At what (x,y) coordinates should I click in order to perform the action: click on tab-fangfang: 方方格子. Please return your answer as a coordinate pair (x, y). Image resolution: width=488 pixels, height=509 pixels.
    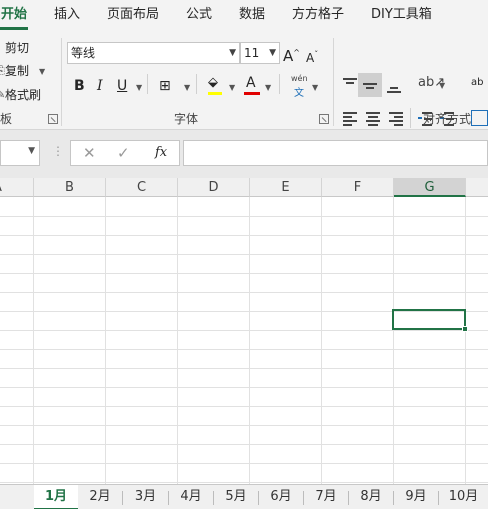
    Looking at the image, I should click on (318, 15).